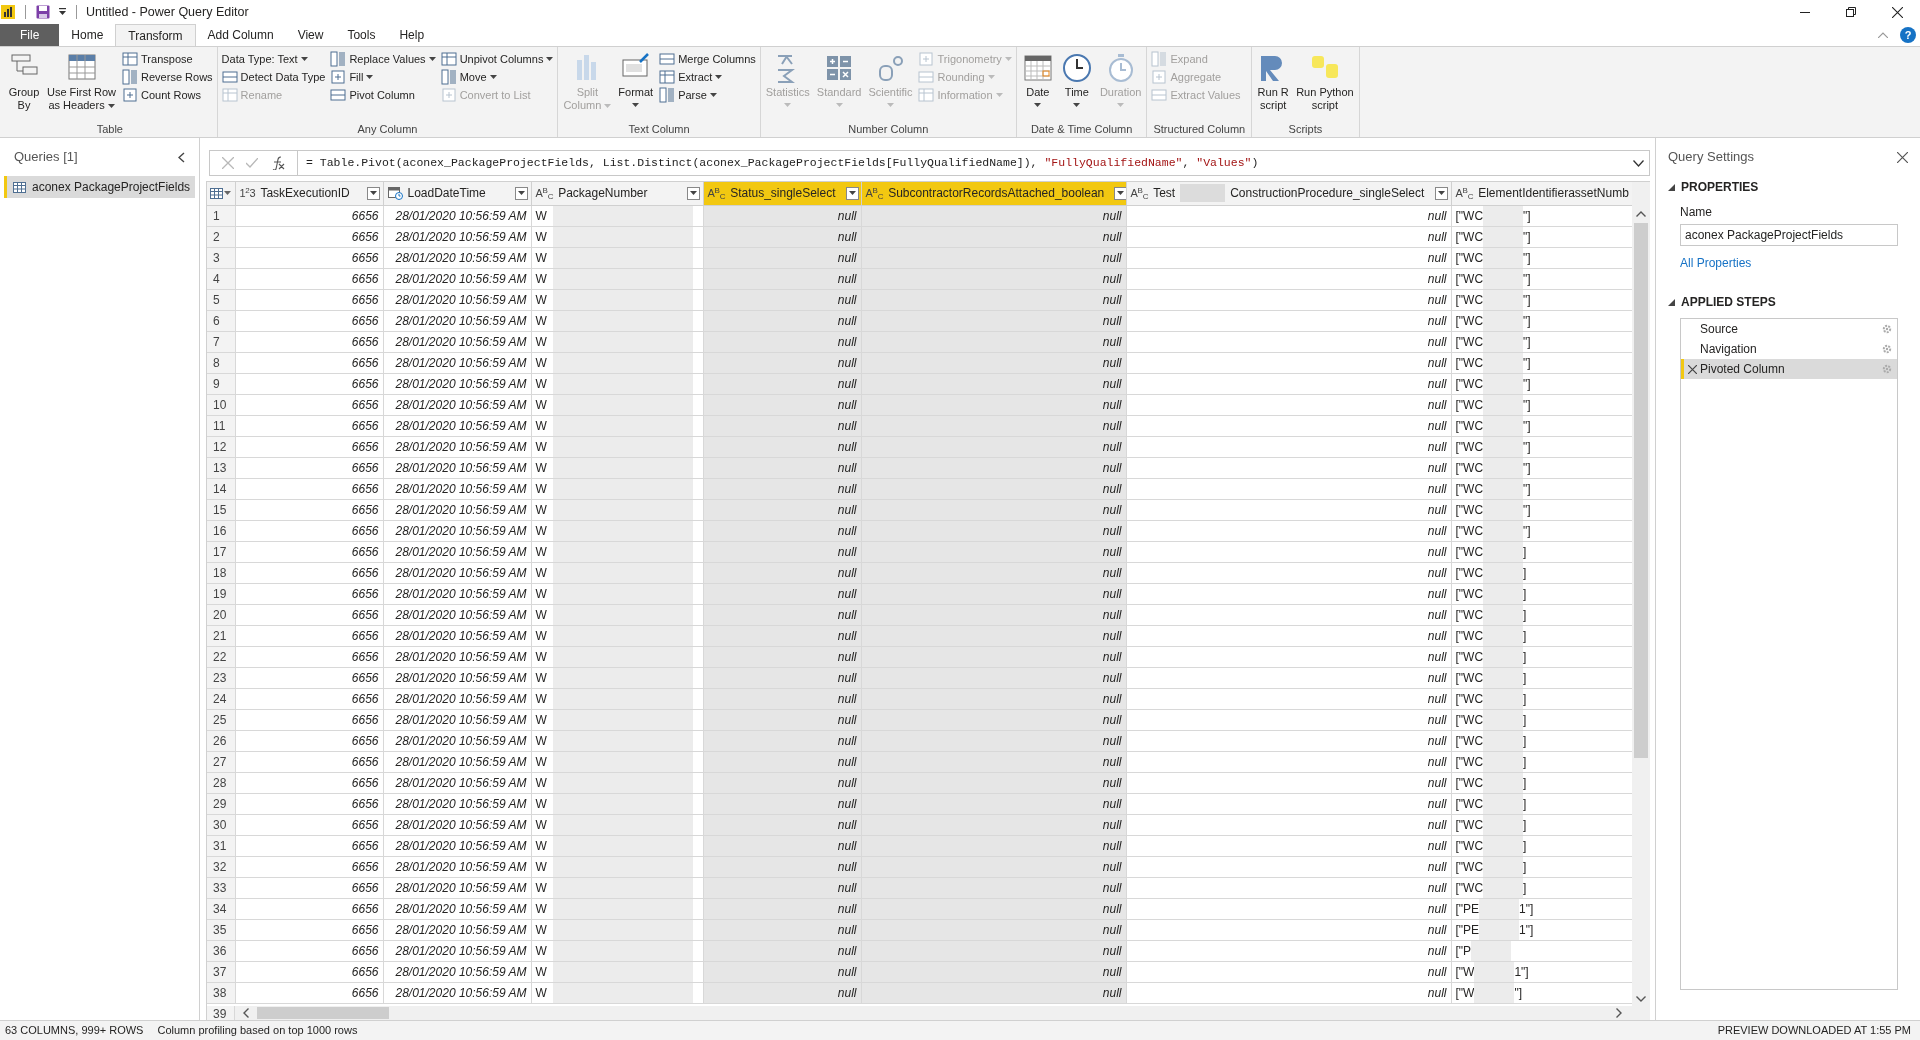  Describe the element at coordinates (636, 86) in the screenshot. I see `ribbon-button: Format` at that location.